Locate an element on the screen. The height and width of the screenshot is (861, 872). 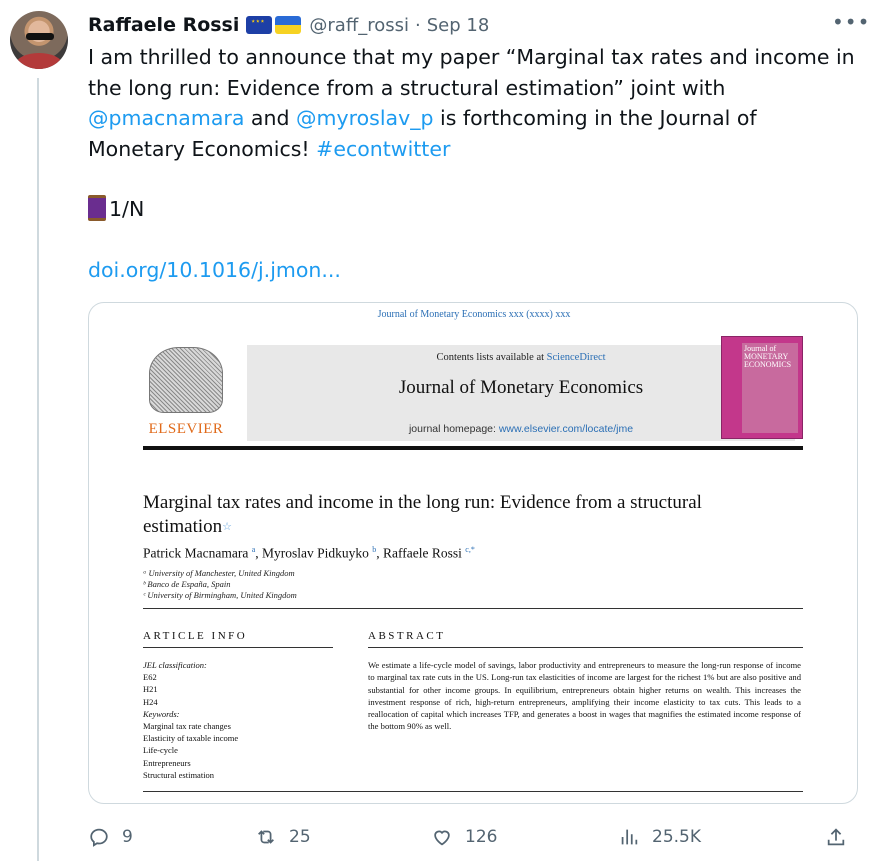
abstract-heading: ABSTRACT is located at coordinates (407, 636).